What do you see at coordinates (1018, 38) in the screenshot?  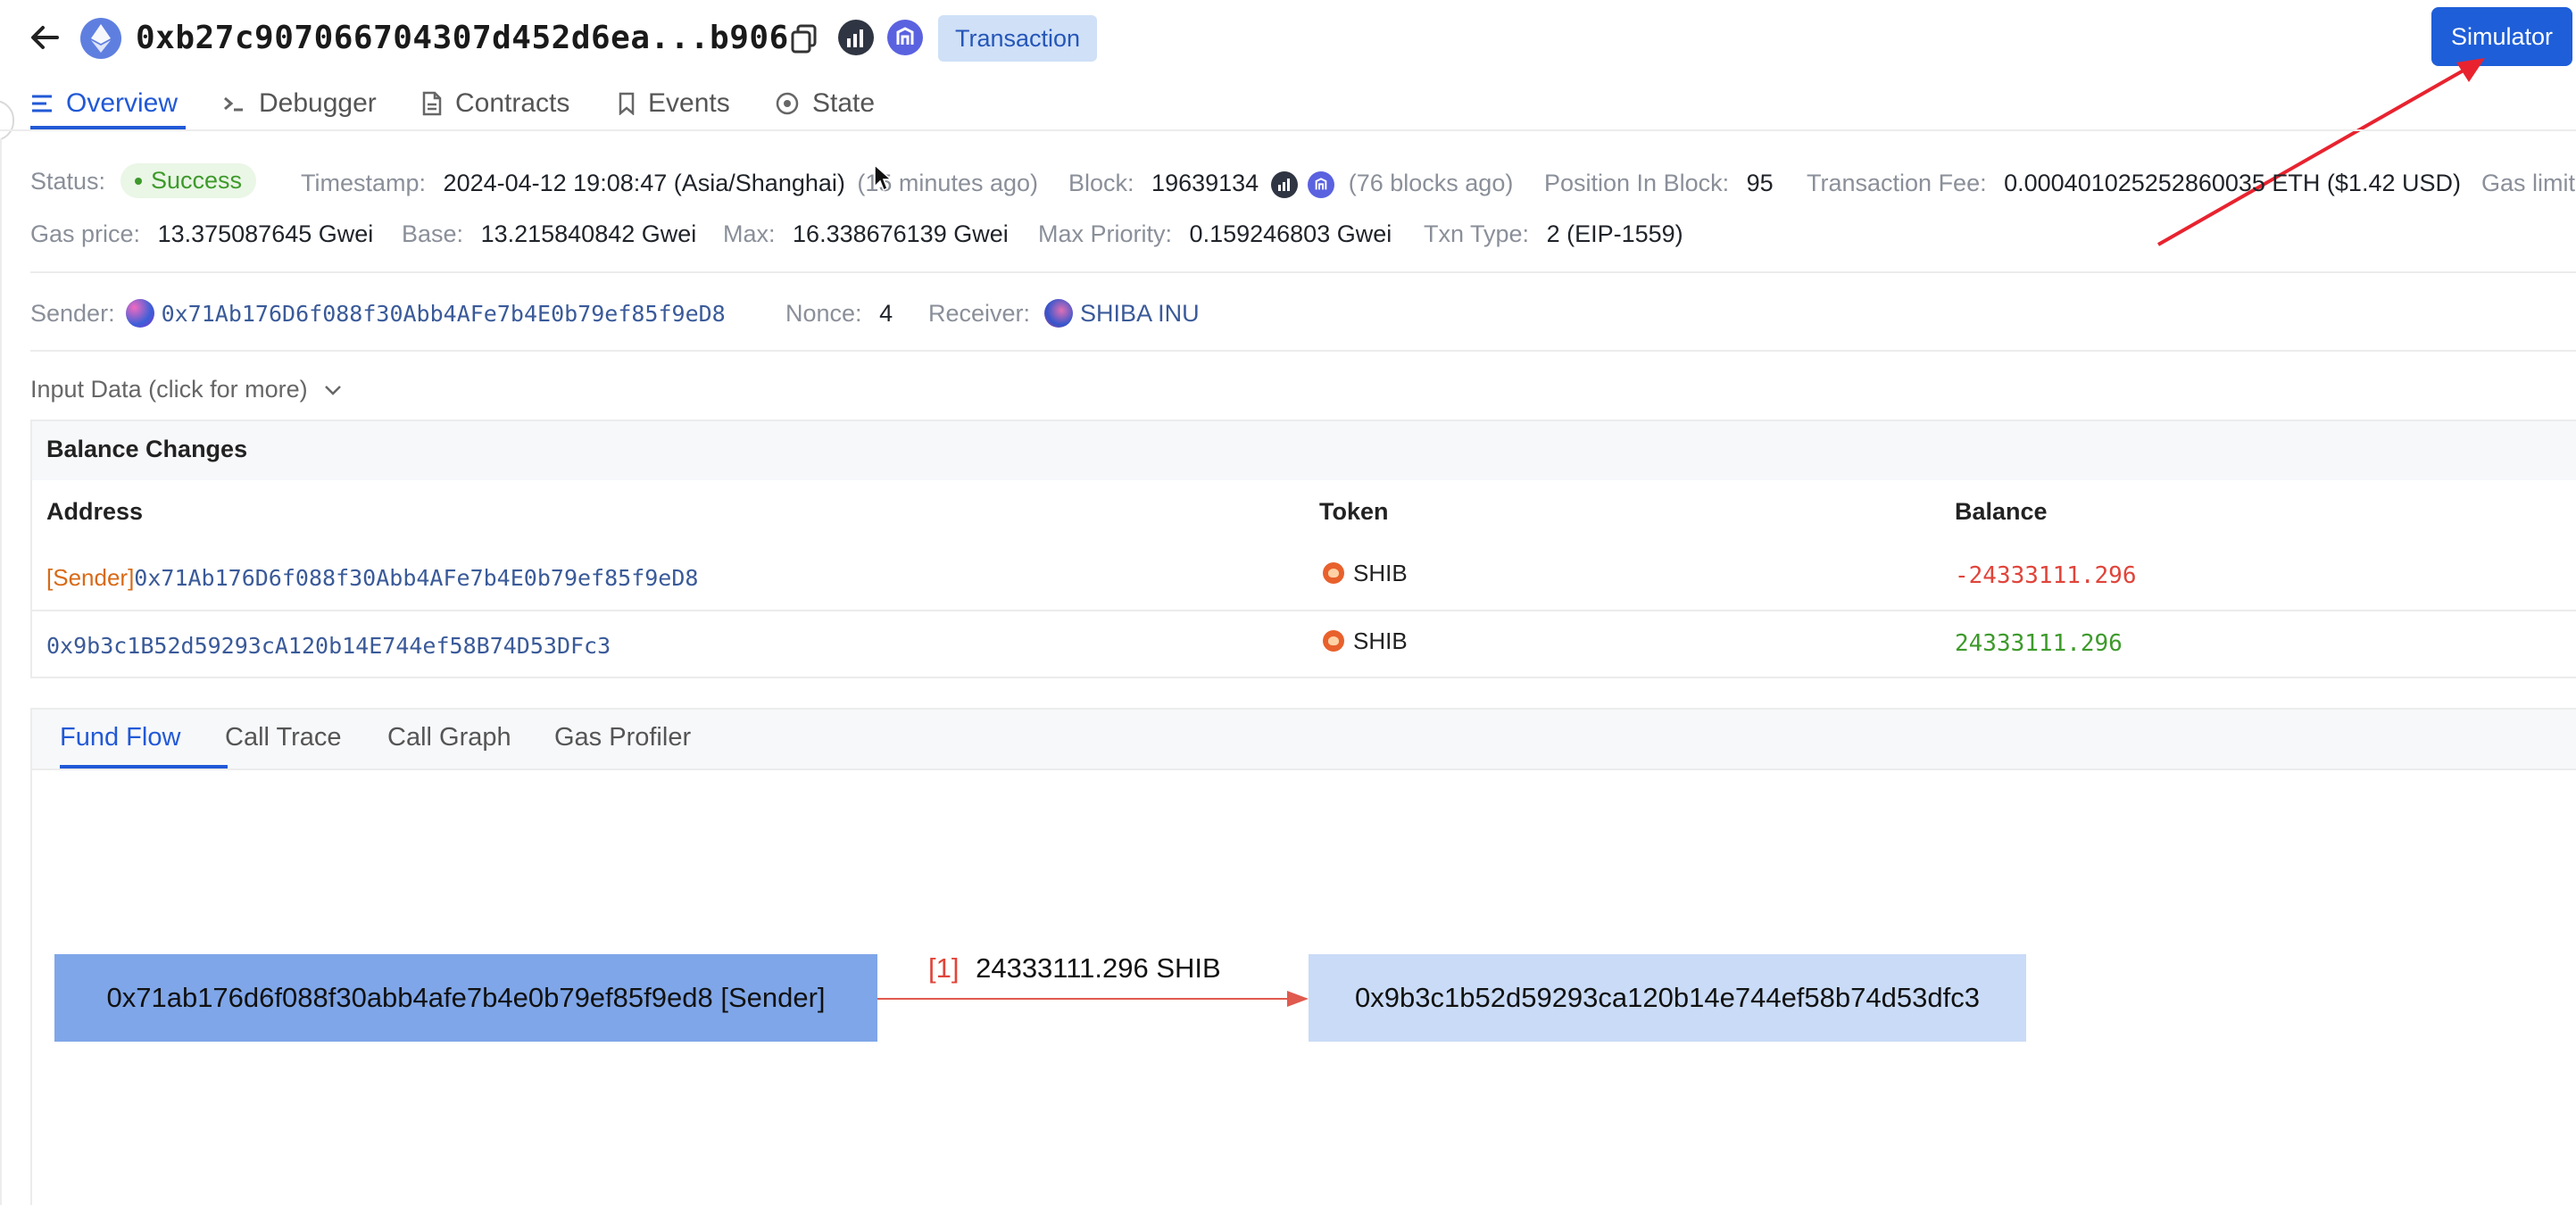 I see `transaction-badge: Transaction` at bounding box center [1018, 38].